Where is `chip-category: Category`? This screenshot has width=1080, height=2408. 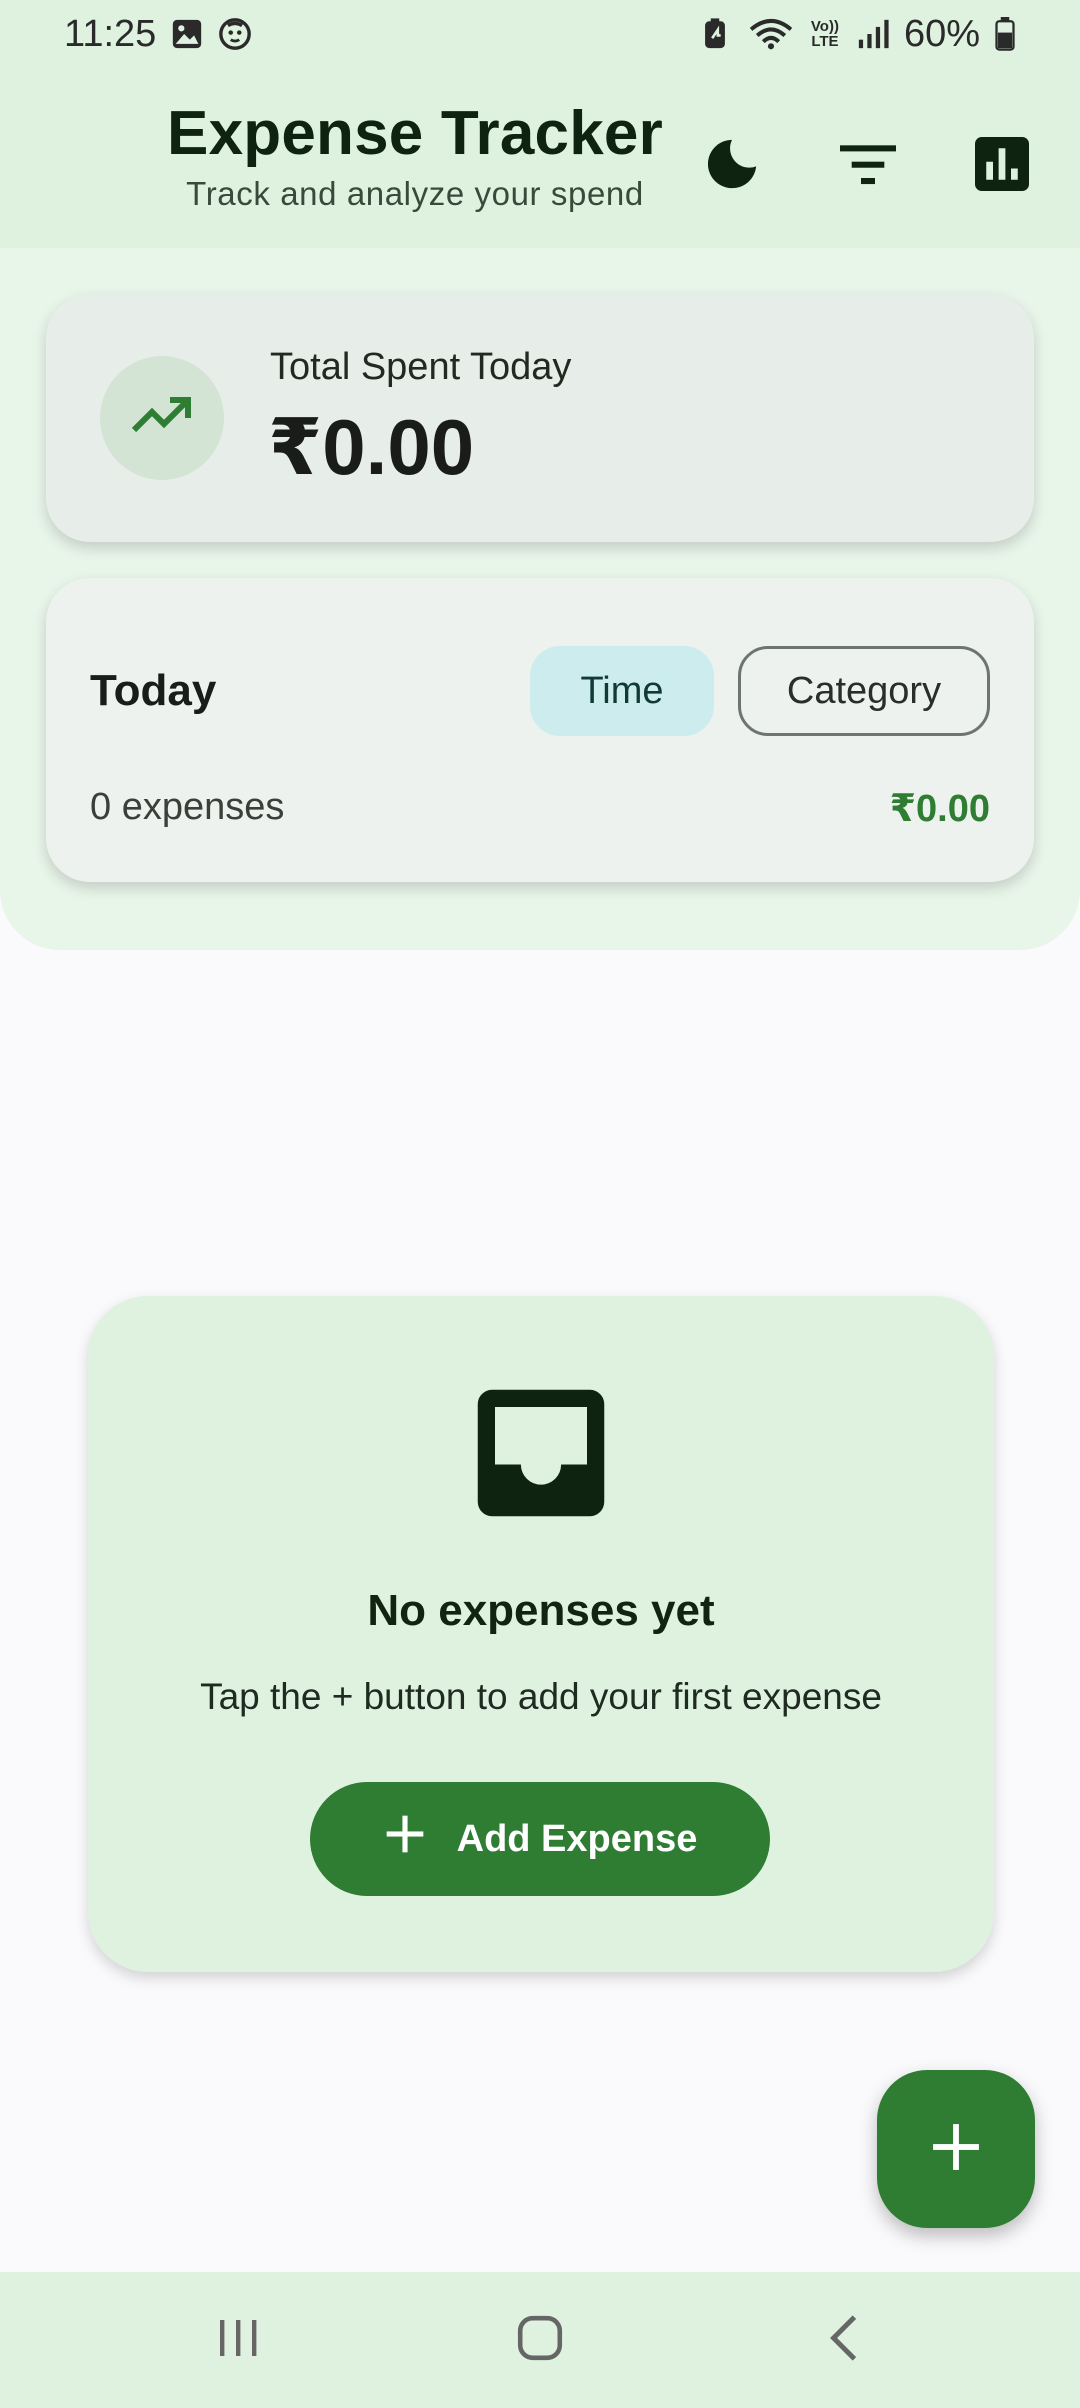 chip-category: Category is located at coordinates (864, 691).